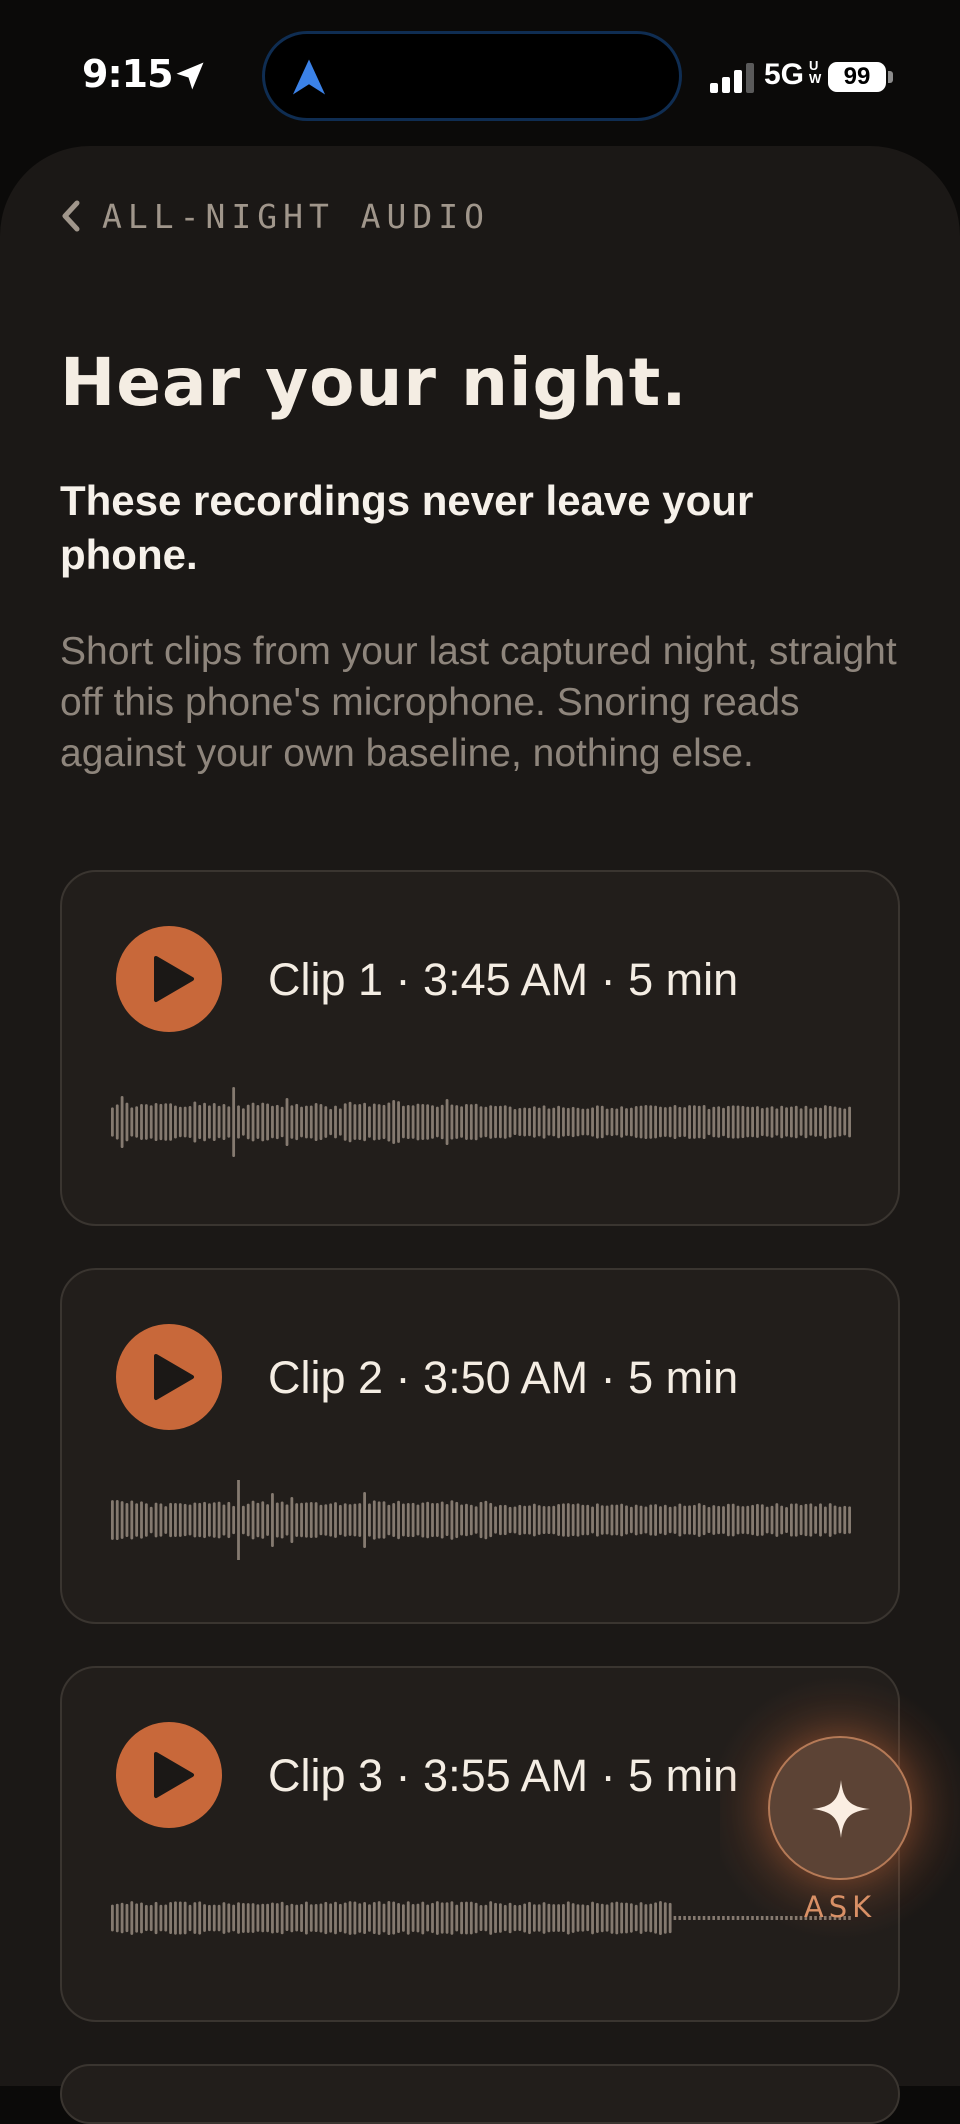  I want to click on ask-button, so click(840, 1808).